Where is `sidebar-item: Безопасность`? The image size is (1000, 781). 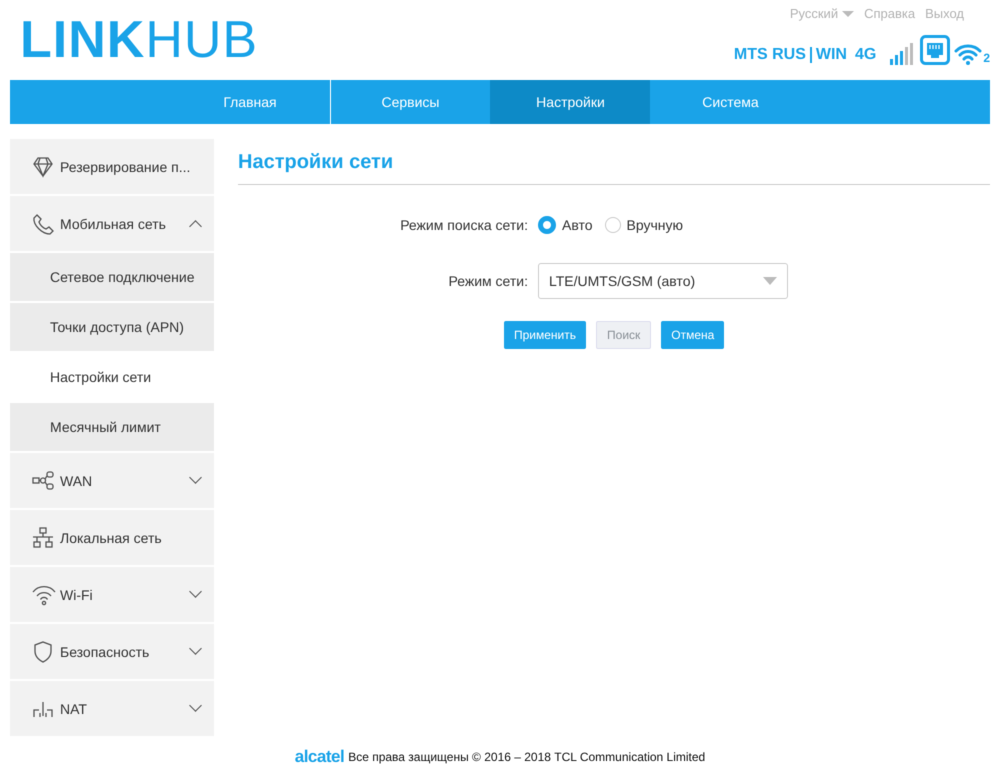
sidebar-item: Безопасность is located at coordinates (112, 651).